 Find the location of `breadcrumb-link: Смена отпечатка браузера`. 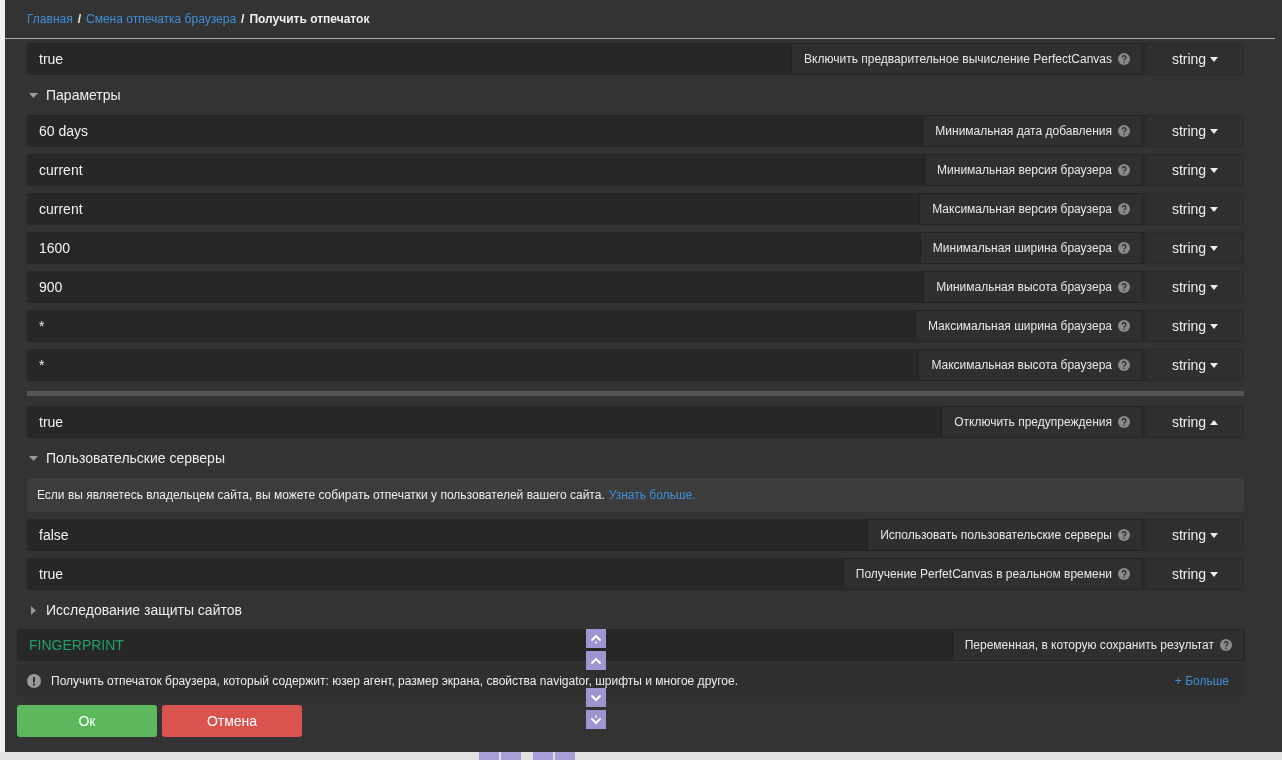

breadcrumb-link: Смена отпечатка браузера is located at coordinates (161, 19).